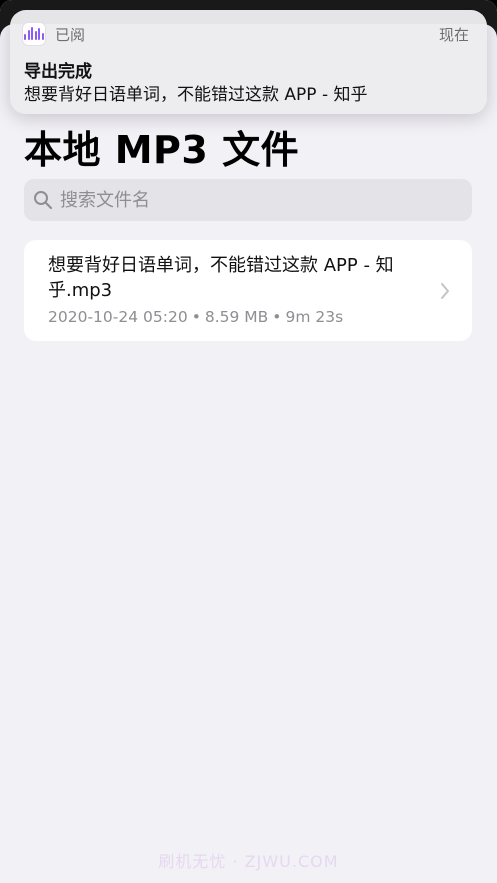 The width and height of the screenshot is (497, 883). I want to click on file-name: 想要背好日语单词，不能错过这款 APP - 知乎.mp3, so click(221, 278).